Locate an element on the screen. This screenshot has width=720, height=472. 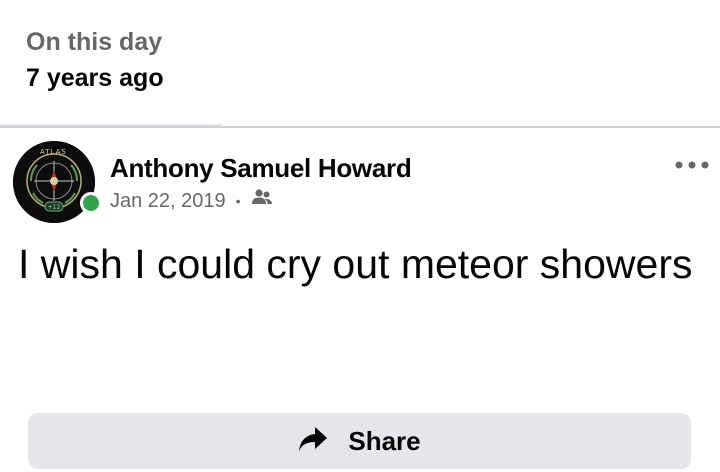
post-date: Jan 22, 2019 is located at coordinates (168, 201).